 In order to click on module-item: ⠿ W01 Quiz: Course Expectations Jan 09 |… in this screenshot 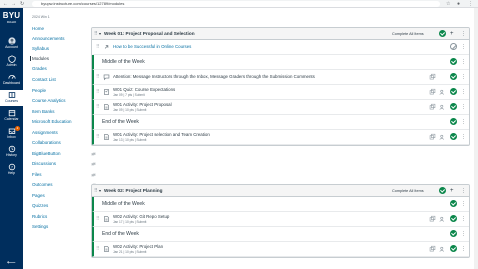, I will do `click(280, 92)`.